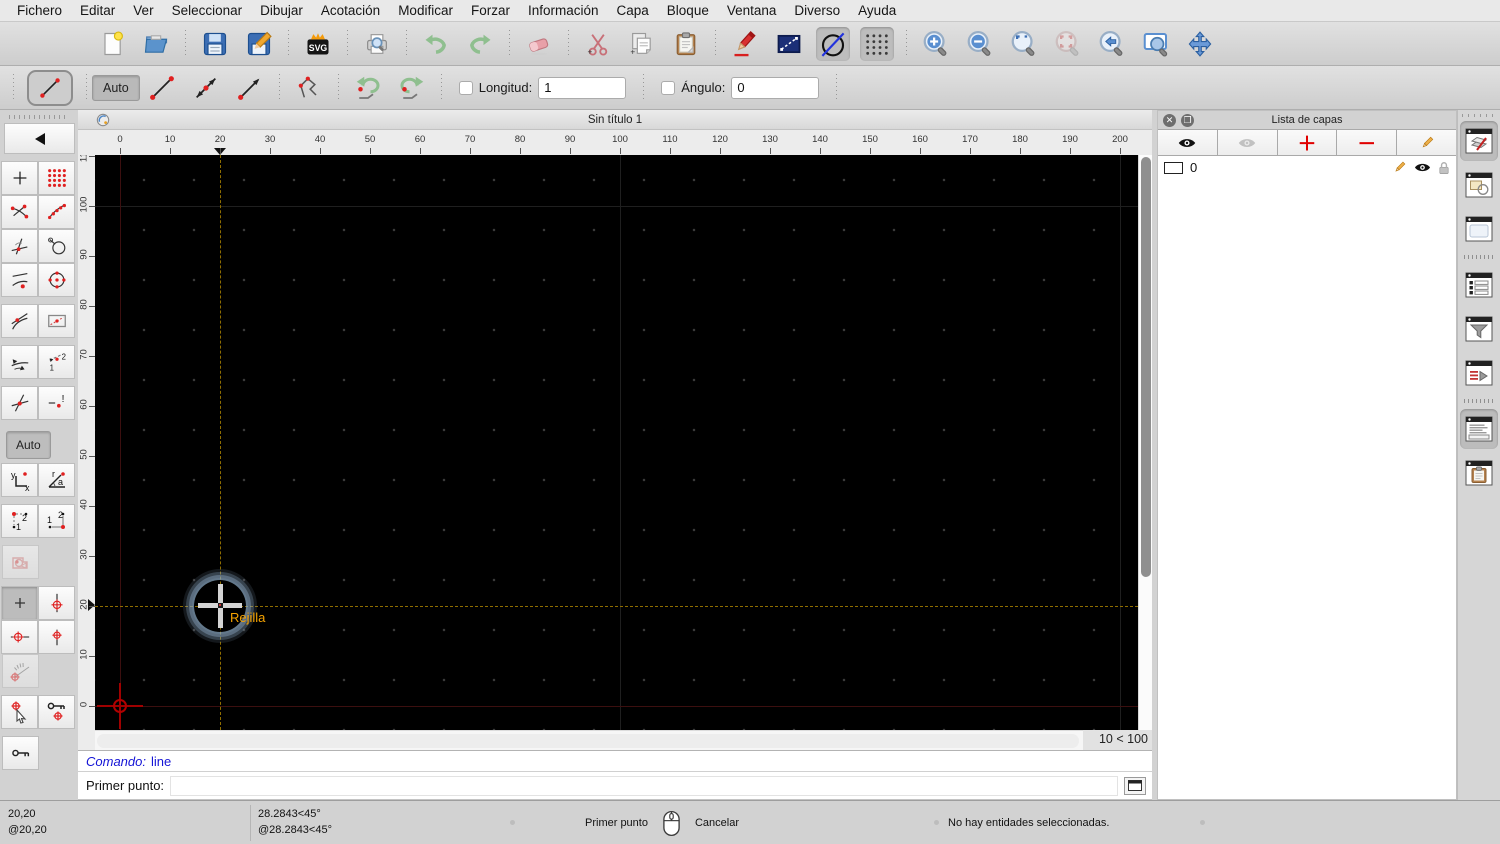  Describe the element at coordinates (412, 88) in the screenshot. I see `redo-segment-button` at that location.